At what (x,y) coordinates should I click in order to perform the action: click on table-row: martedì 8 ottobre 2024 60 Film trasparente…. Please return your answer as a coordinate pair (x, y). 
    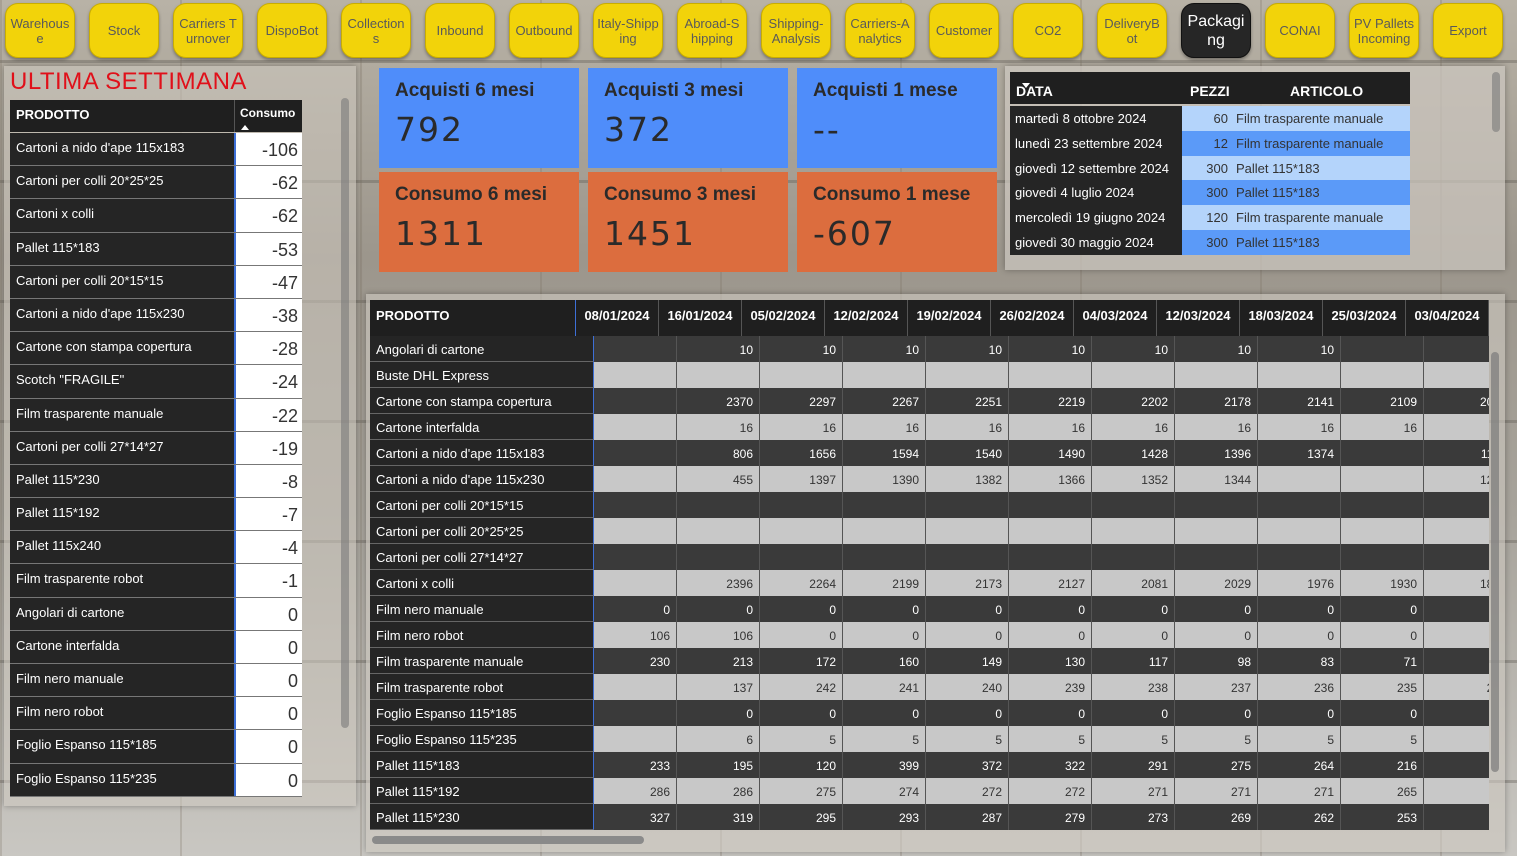
    Looking at the image, I should click on (1210, 118).